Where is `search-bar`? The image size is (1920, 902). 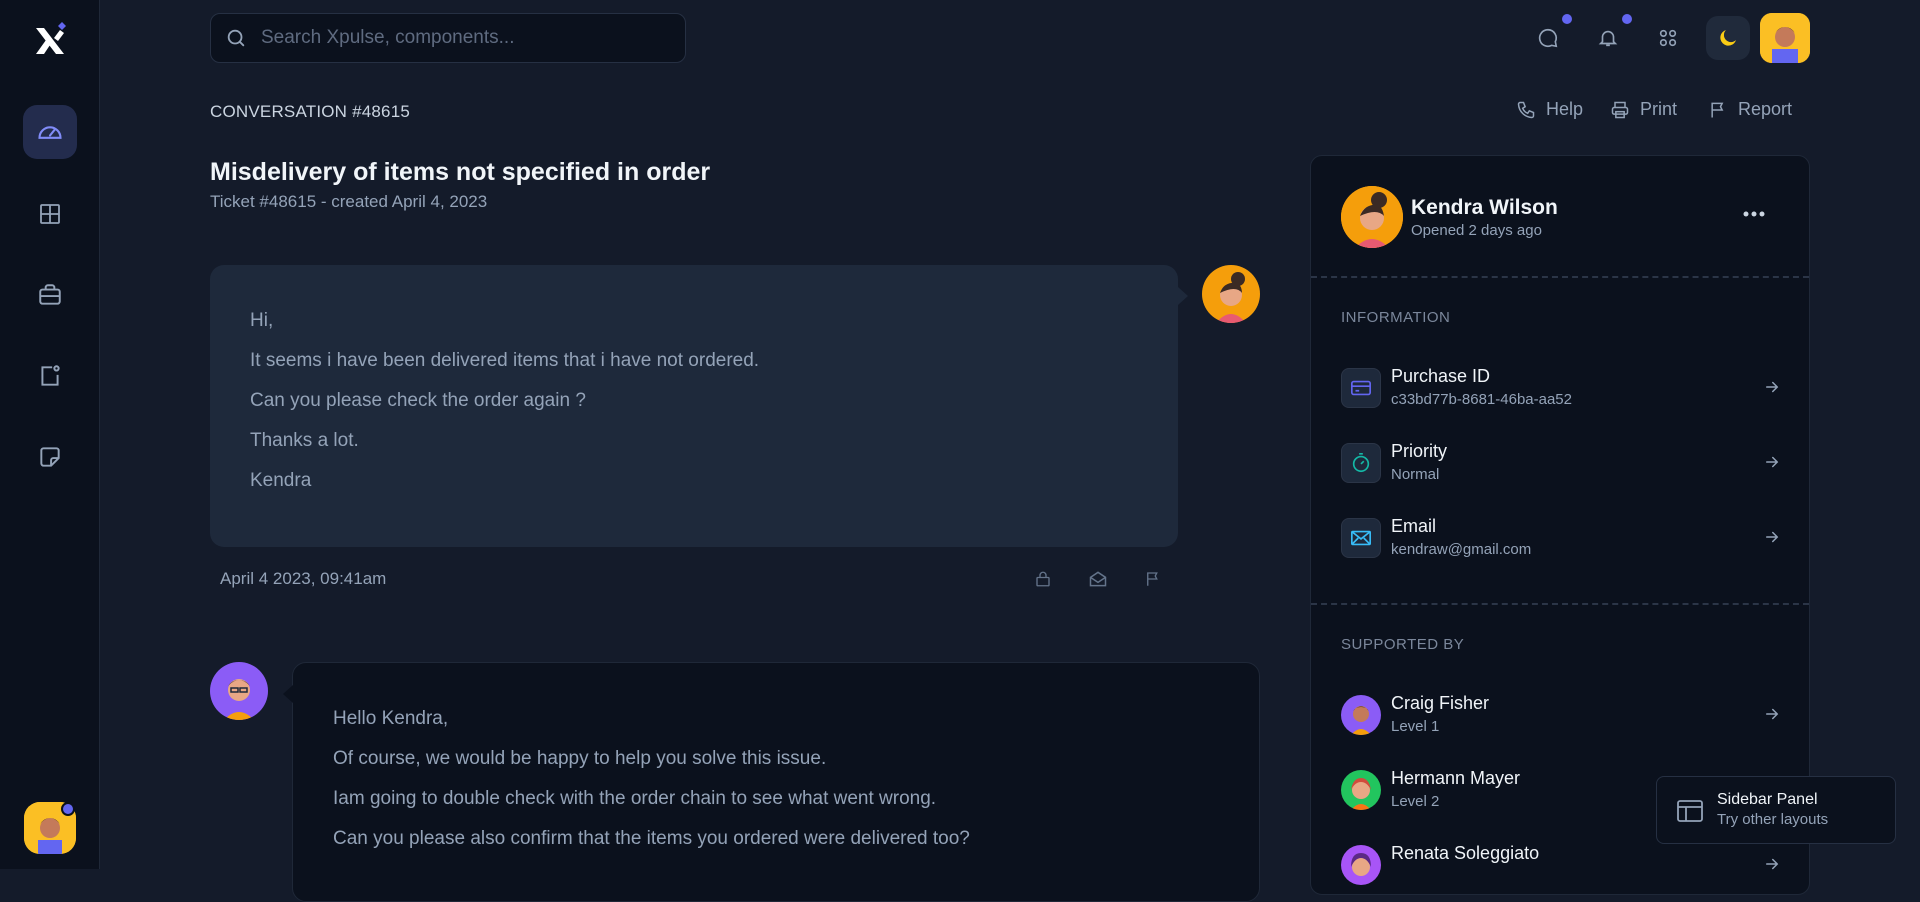
search-bar is located at coordinates (448, 38).